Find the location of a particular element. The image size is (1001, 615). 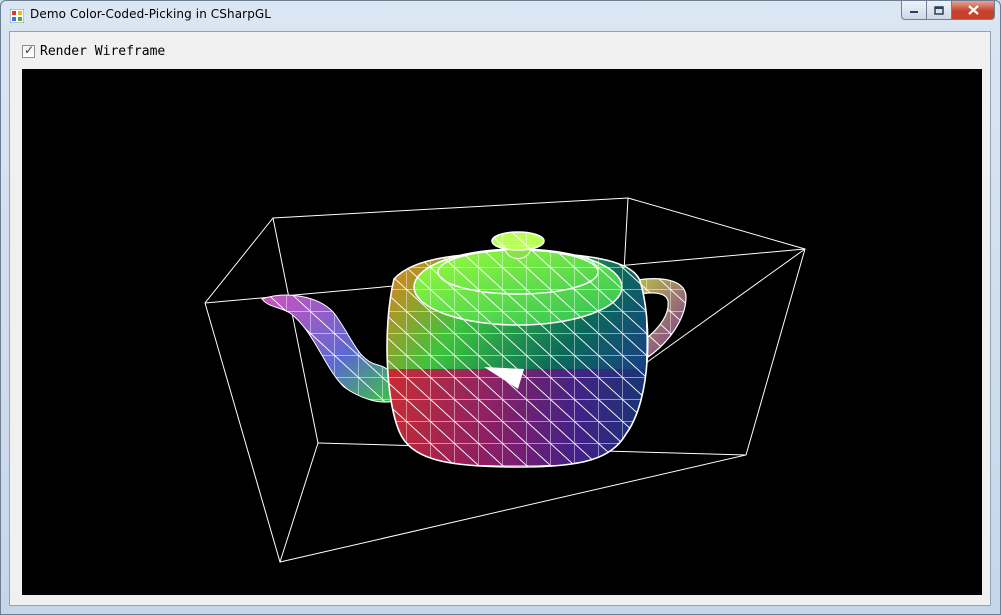

window-controls is located at coordinates (948, 11).